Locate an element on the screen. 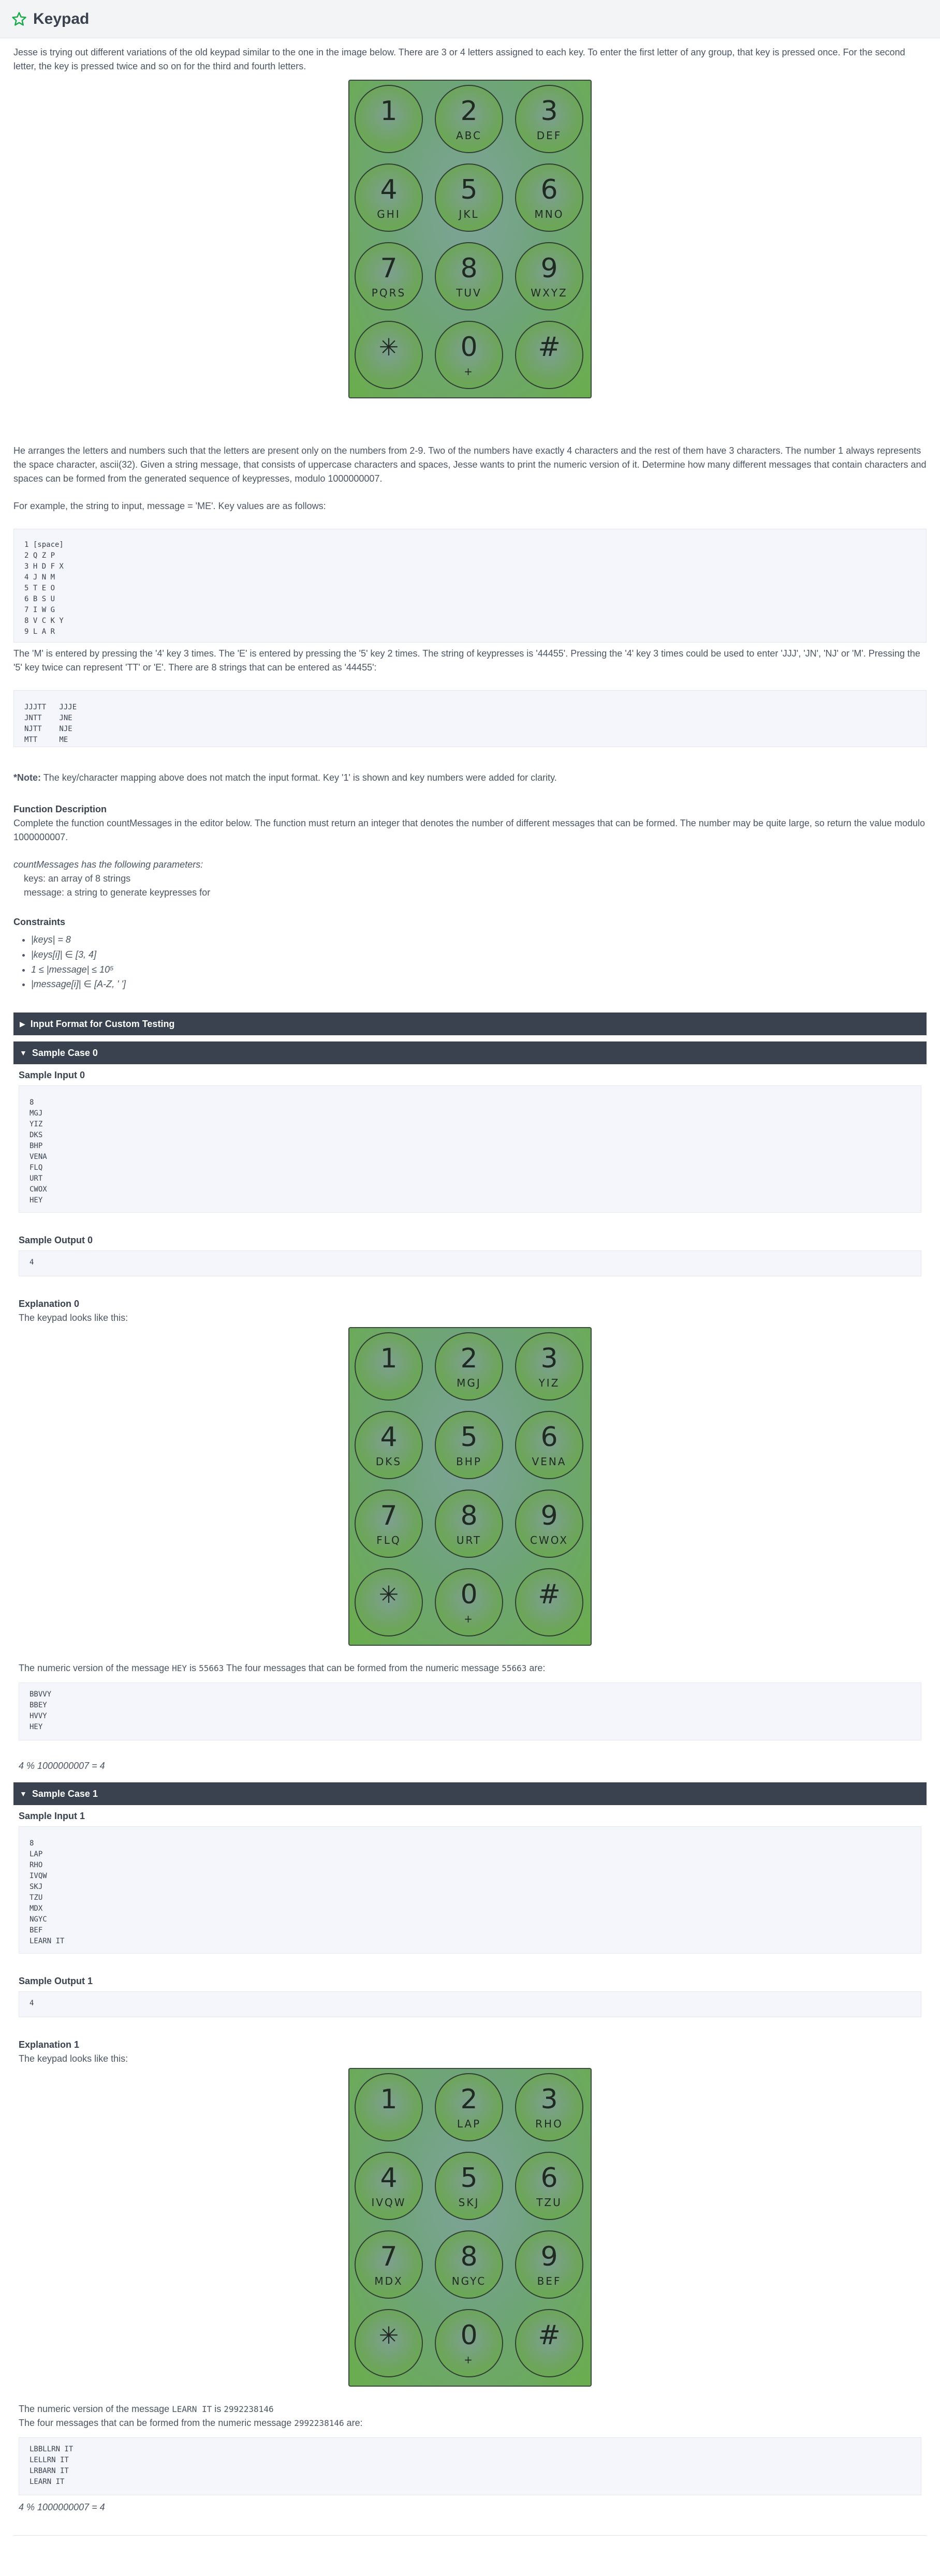  numeric-message: HEY is located at coordinates (179, 1669).